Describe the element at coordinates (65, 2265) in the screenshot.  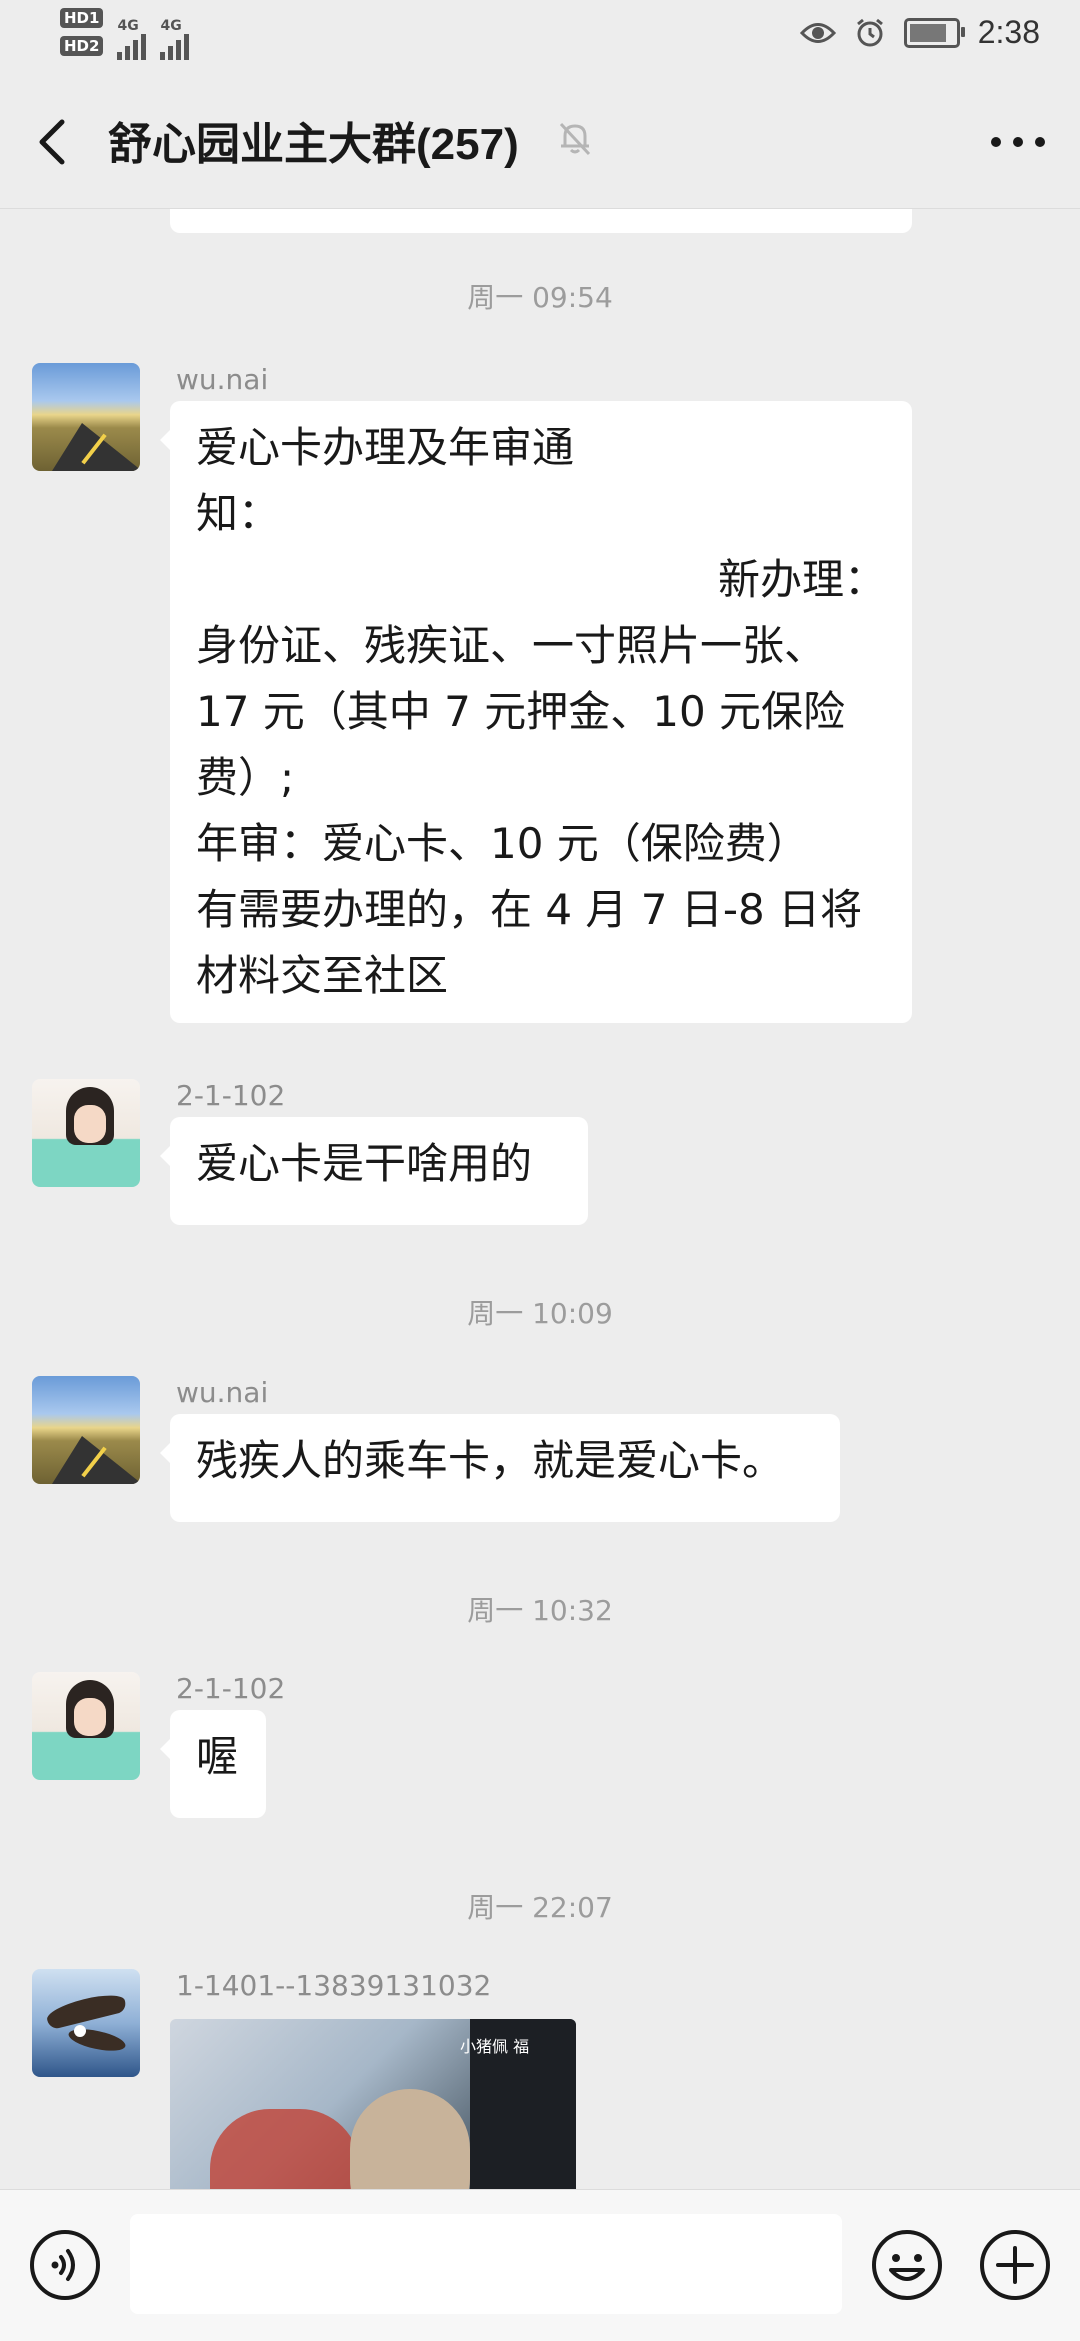
I see `voice-icon` at that location.